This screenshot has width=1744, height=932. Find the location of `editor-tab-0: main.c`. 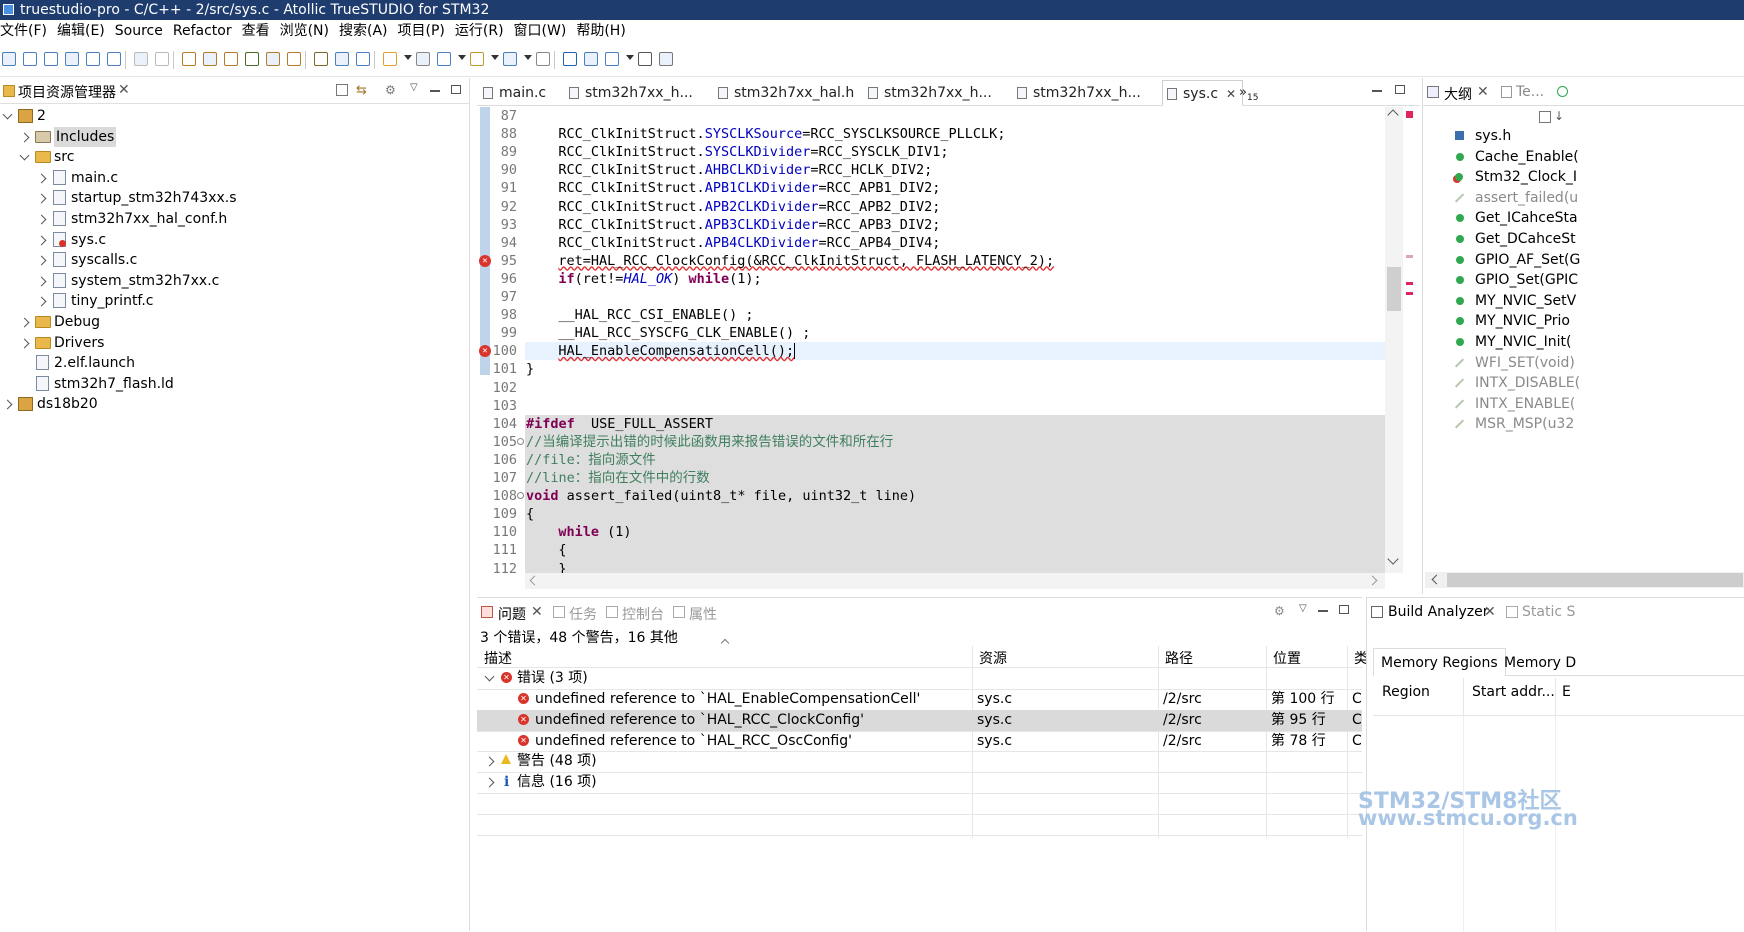

editor-tab-0: main.c is located at coordinates (514, 93).